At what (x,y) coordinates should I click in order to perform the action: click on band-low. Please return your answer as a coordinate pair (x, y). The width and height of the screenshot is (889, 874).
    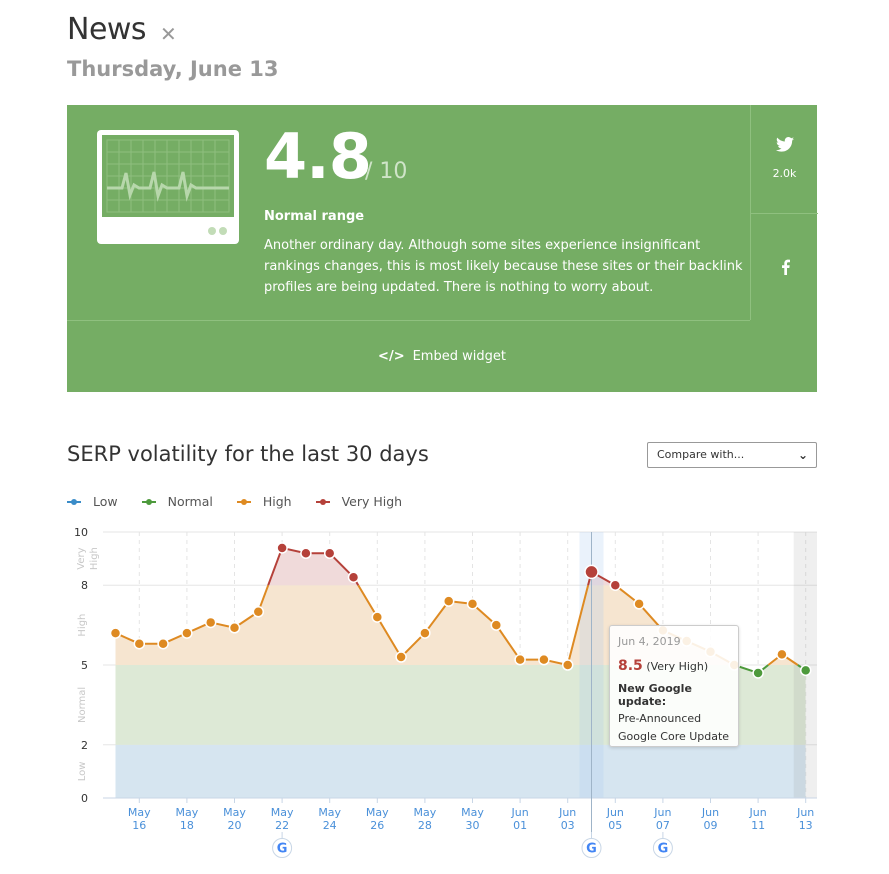
    Looking at the image, I should click on (460, 771).